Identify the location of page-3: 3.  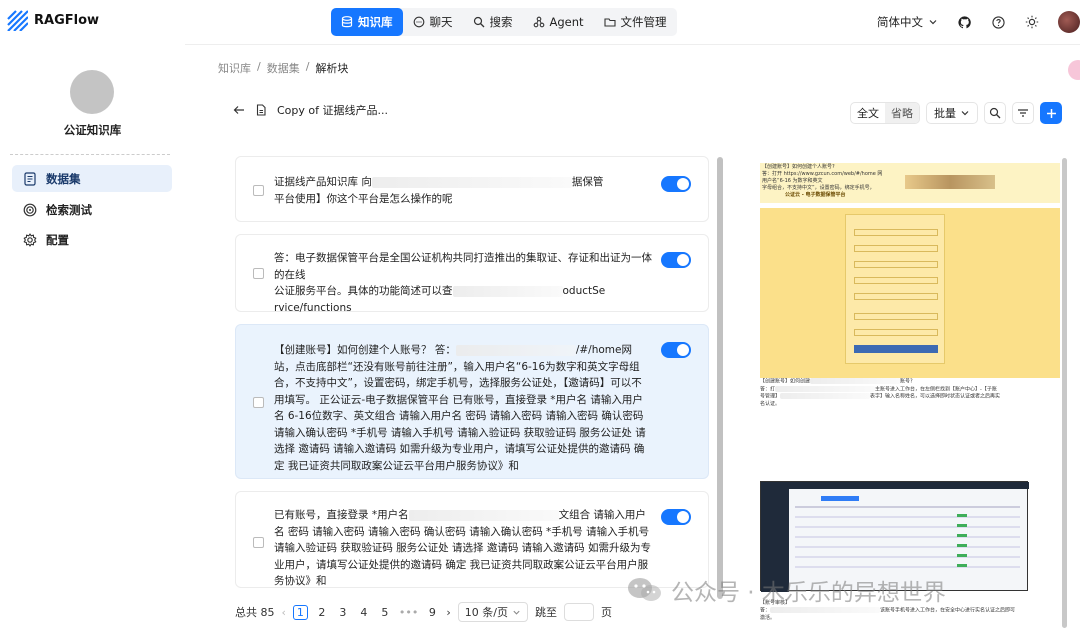
(343, 612).